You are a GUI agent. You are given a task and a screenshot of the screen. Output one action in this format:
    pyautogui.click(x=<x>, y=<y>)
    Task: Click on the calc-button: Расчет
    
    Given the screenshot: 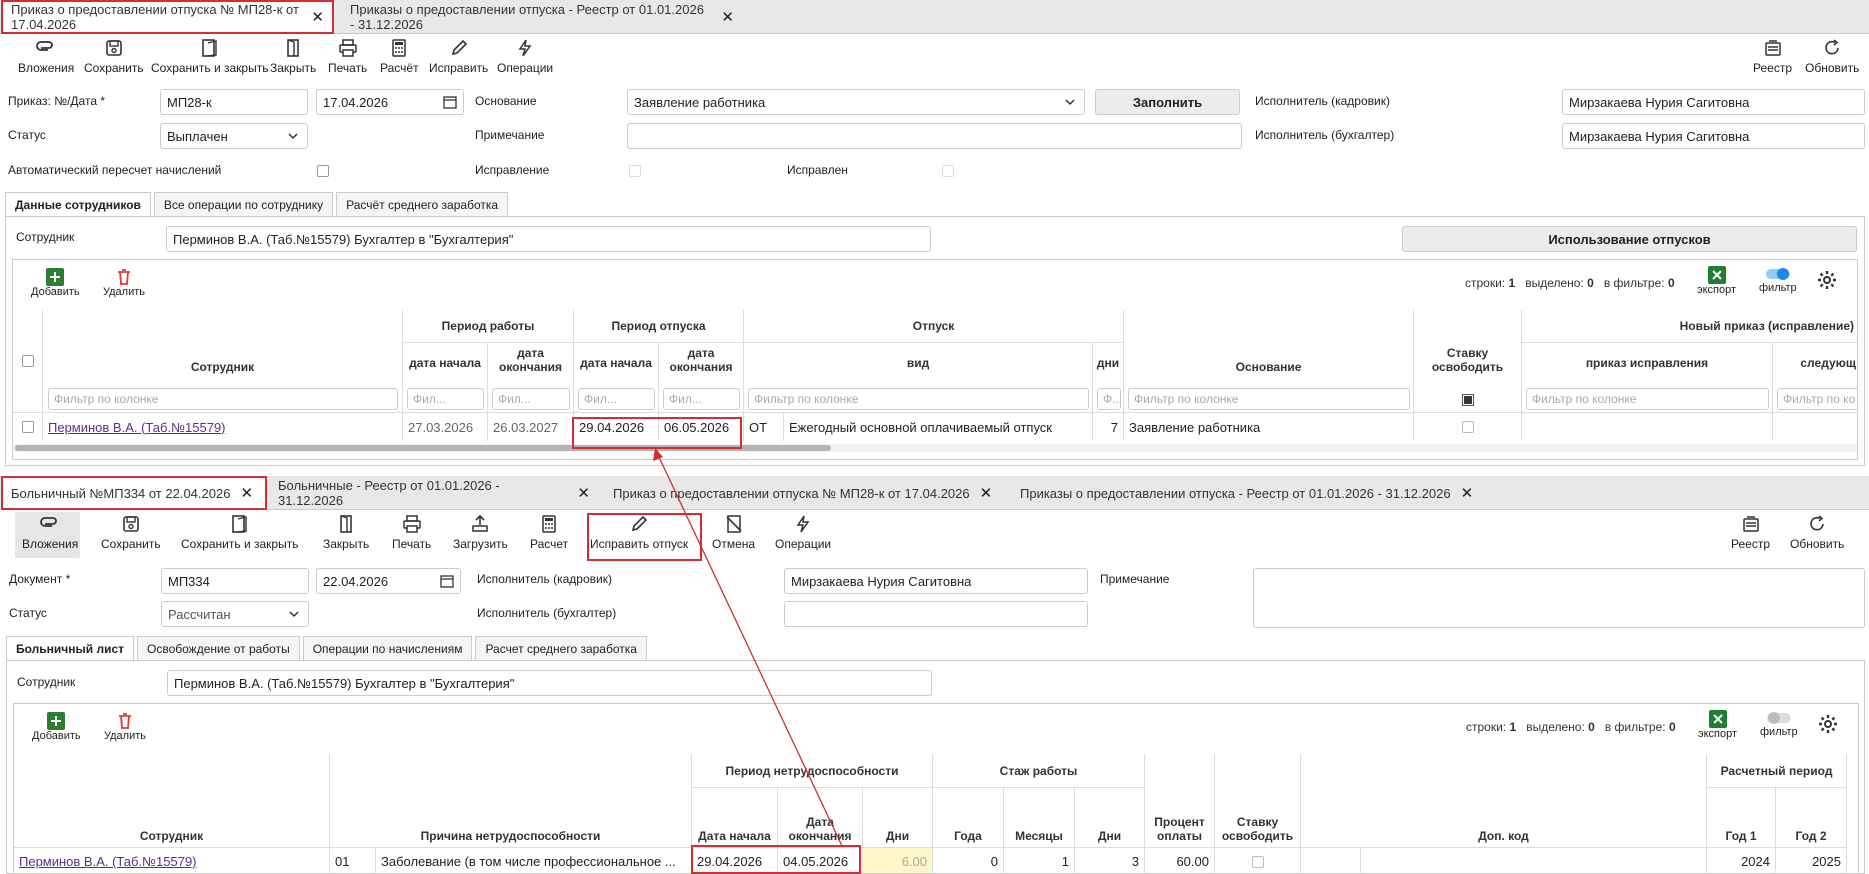 What is the action you would take?
    pyautogui.click(x=549, y=532)
    